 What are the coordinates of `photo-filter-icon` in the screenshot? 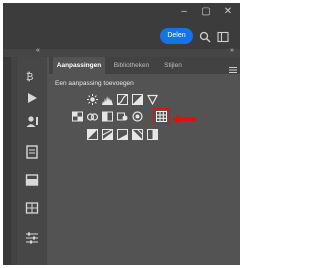 It's located at (137, 116).